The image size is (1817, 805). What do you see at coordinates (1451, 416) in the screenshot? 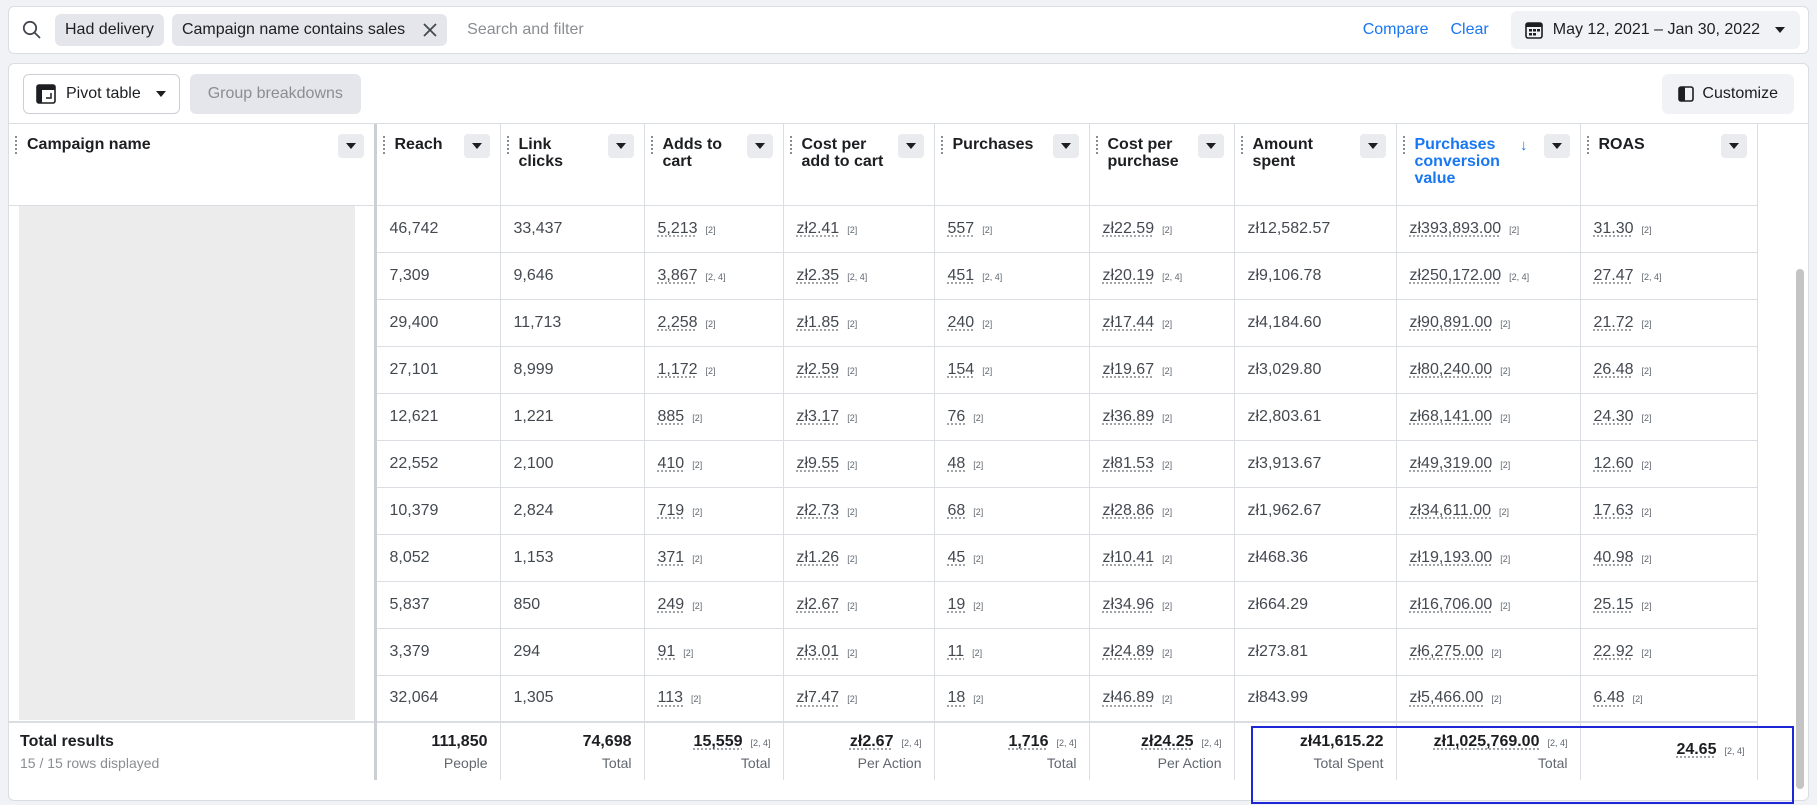
I see `cell-value: zł68,141.00` at bounding box center [1451, 416].